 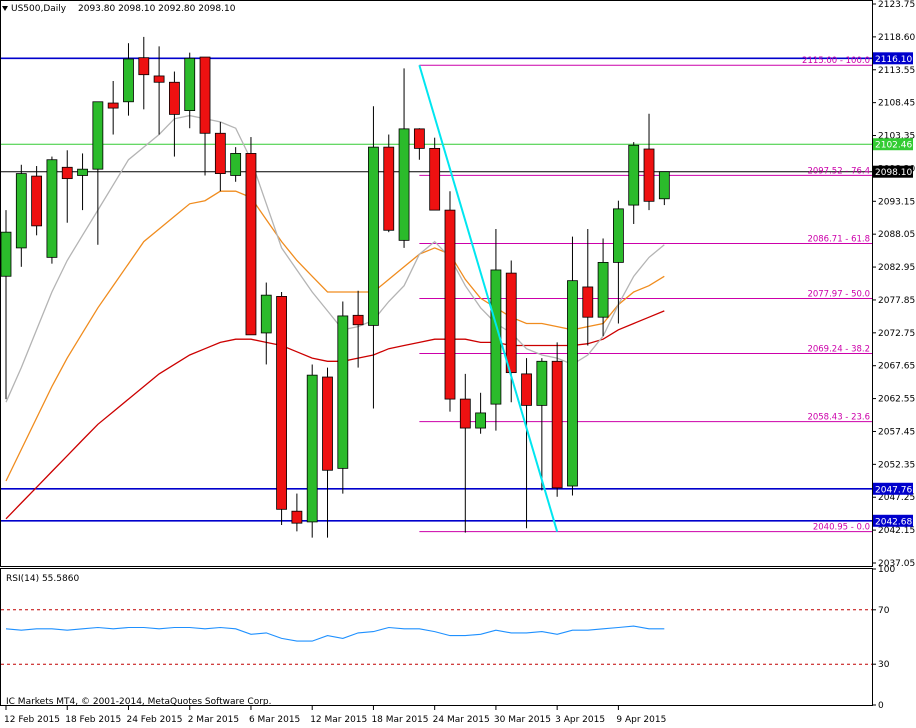 I want to click on price-tick-label: 2123.75, so click(x=896, y=5).